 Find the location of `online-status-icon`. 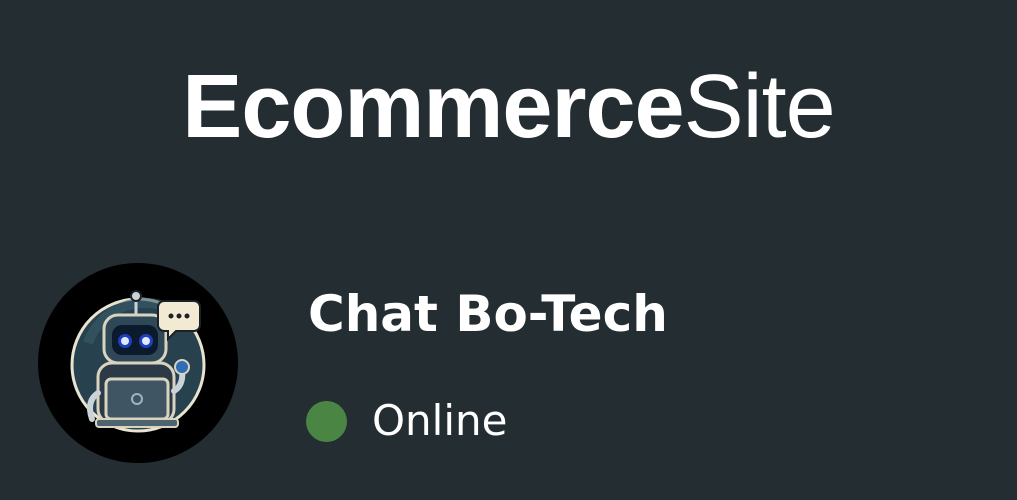

online-status-icon is located at coordinates (326, 421).